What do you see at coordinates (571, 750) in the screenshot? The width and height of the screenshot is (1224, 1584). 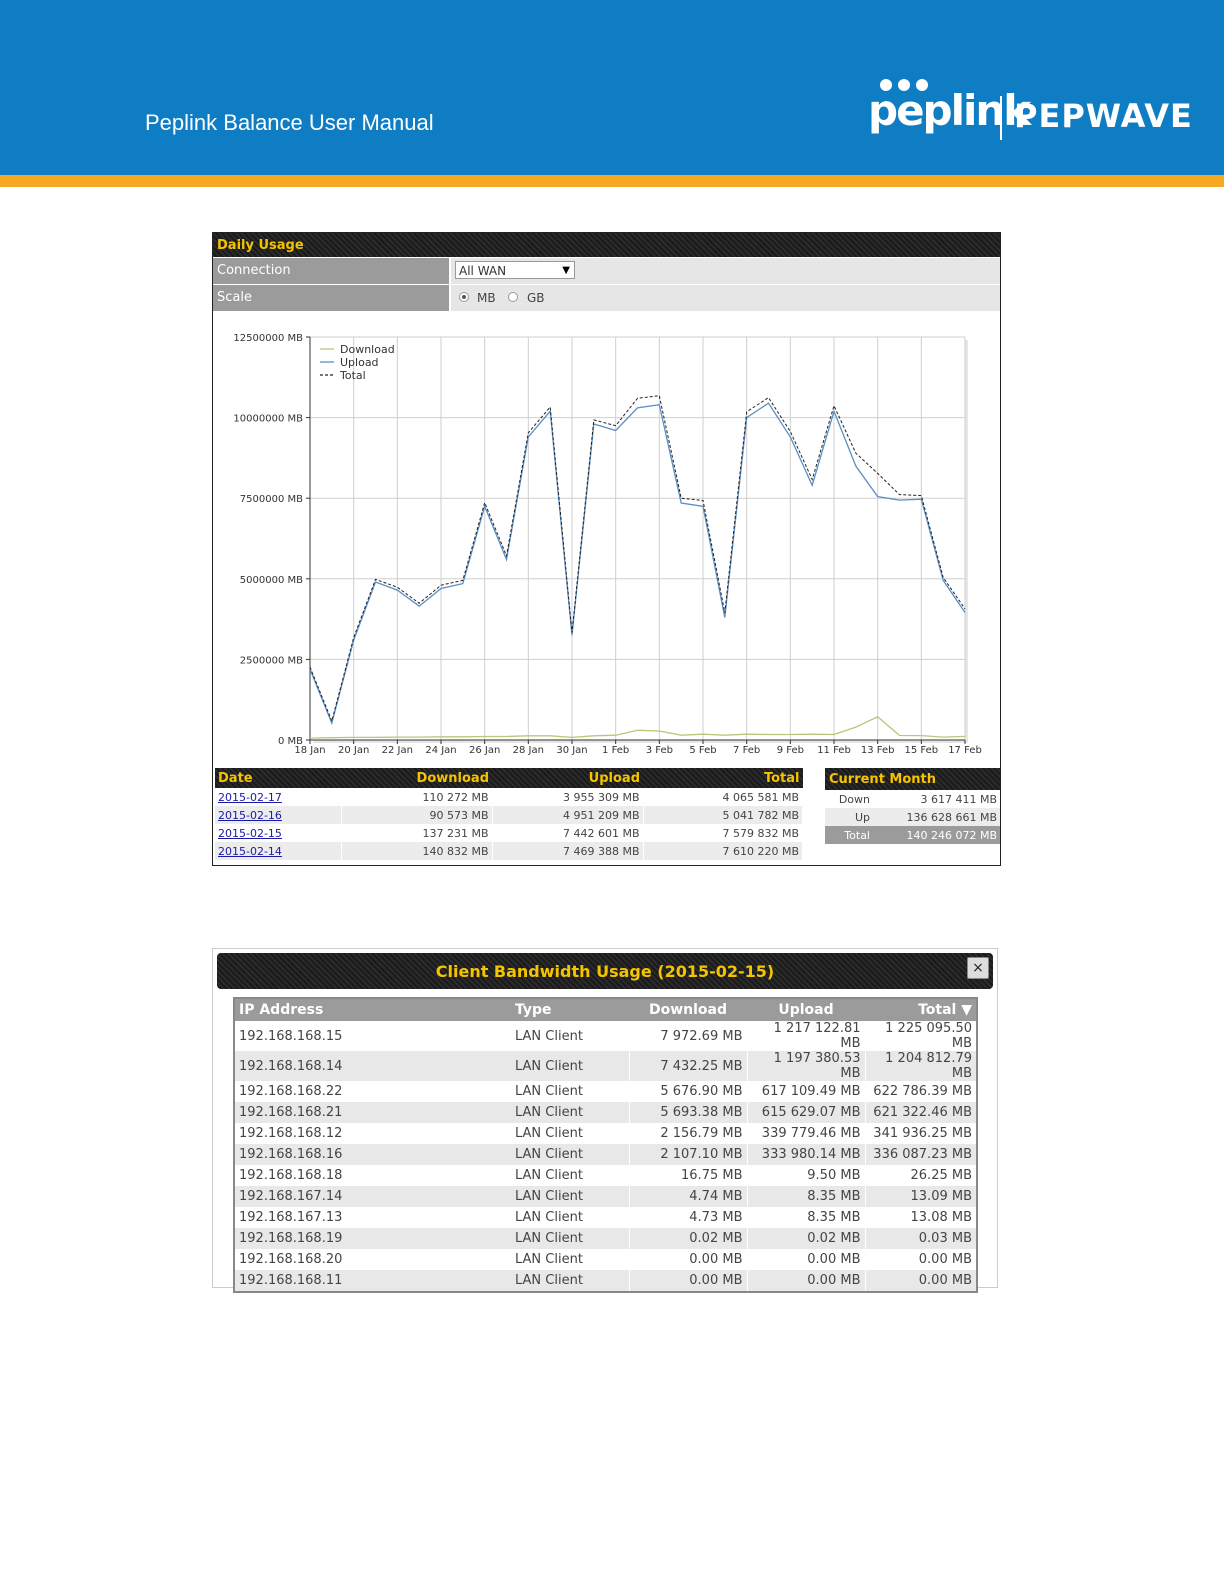 I see `x-tick-label: 30 Jan` at bounding box center [571, 750].